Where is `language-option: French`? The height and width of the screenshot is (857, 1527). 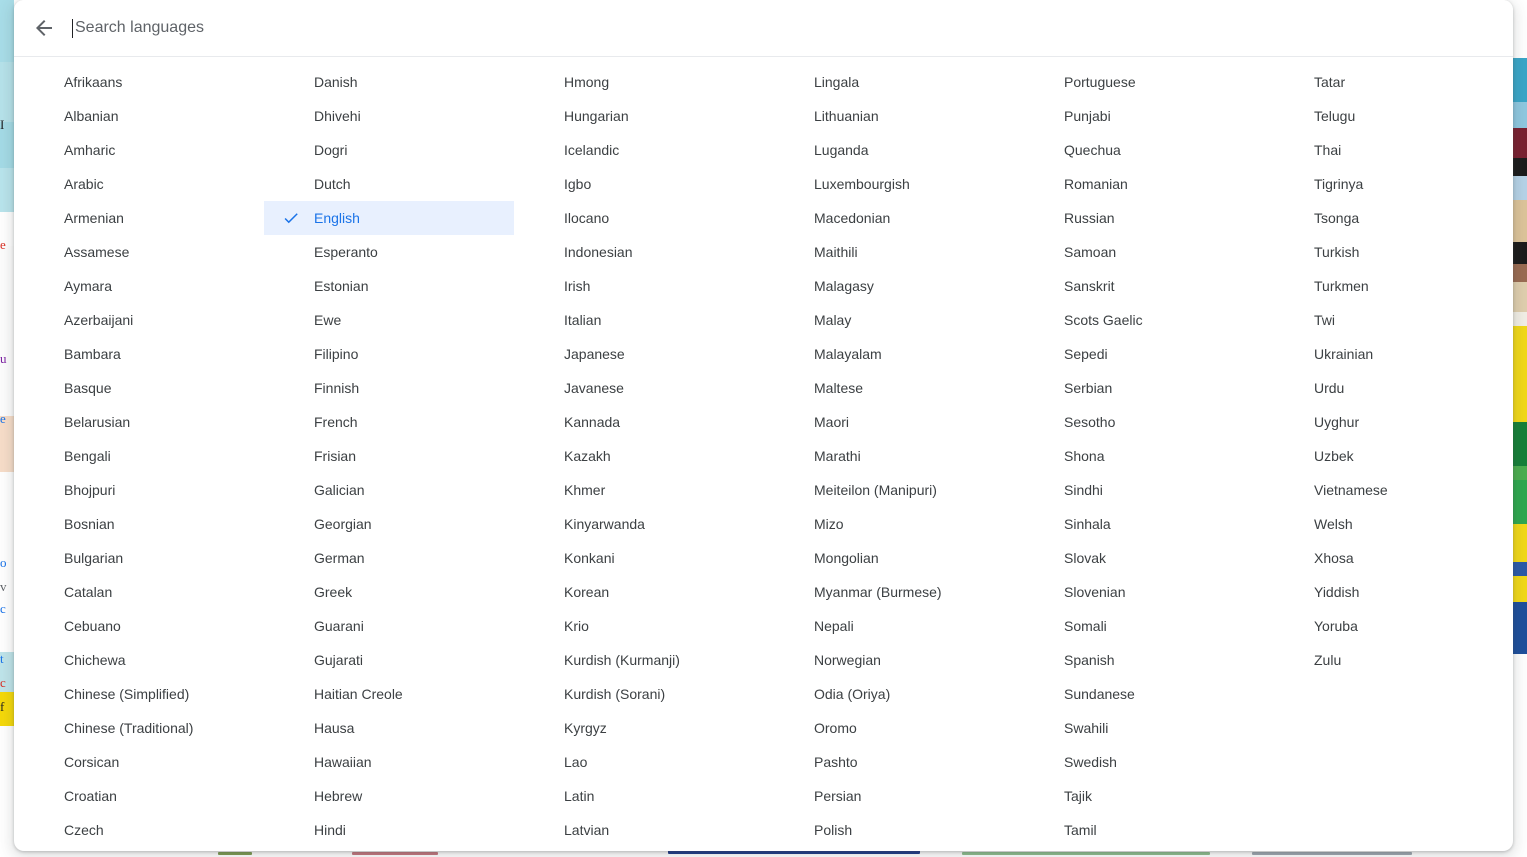
language-option: French is located at coordinates (389, 422).